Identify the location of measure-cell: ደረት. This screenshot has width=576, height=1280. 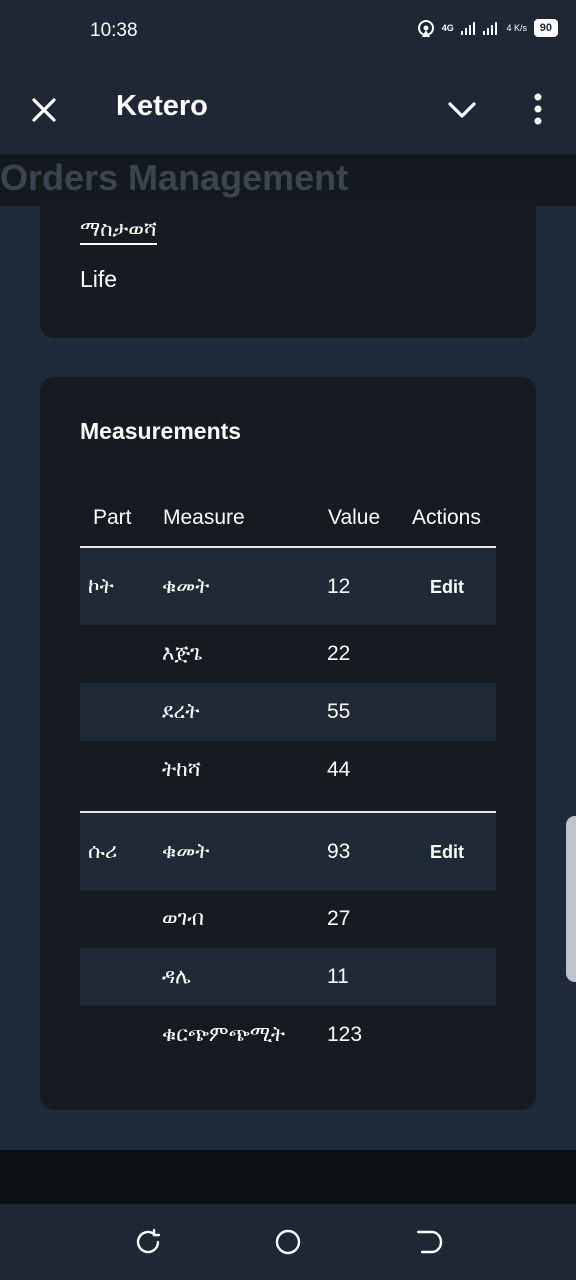
(244, 712).